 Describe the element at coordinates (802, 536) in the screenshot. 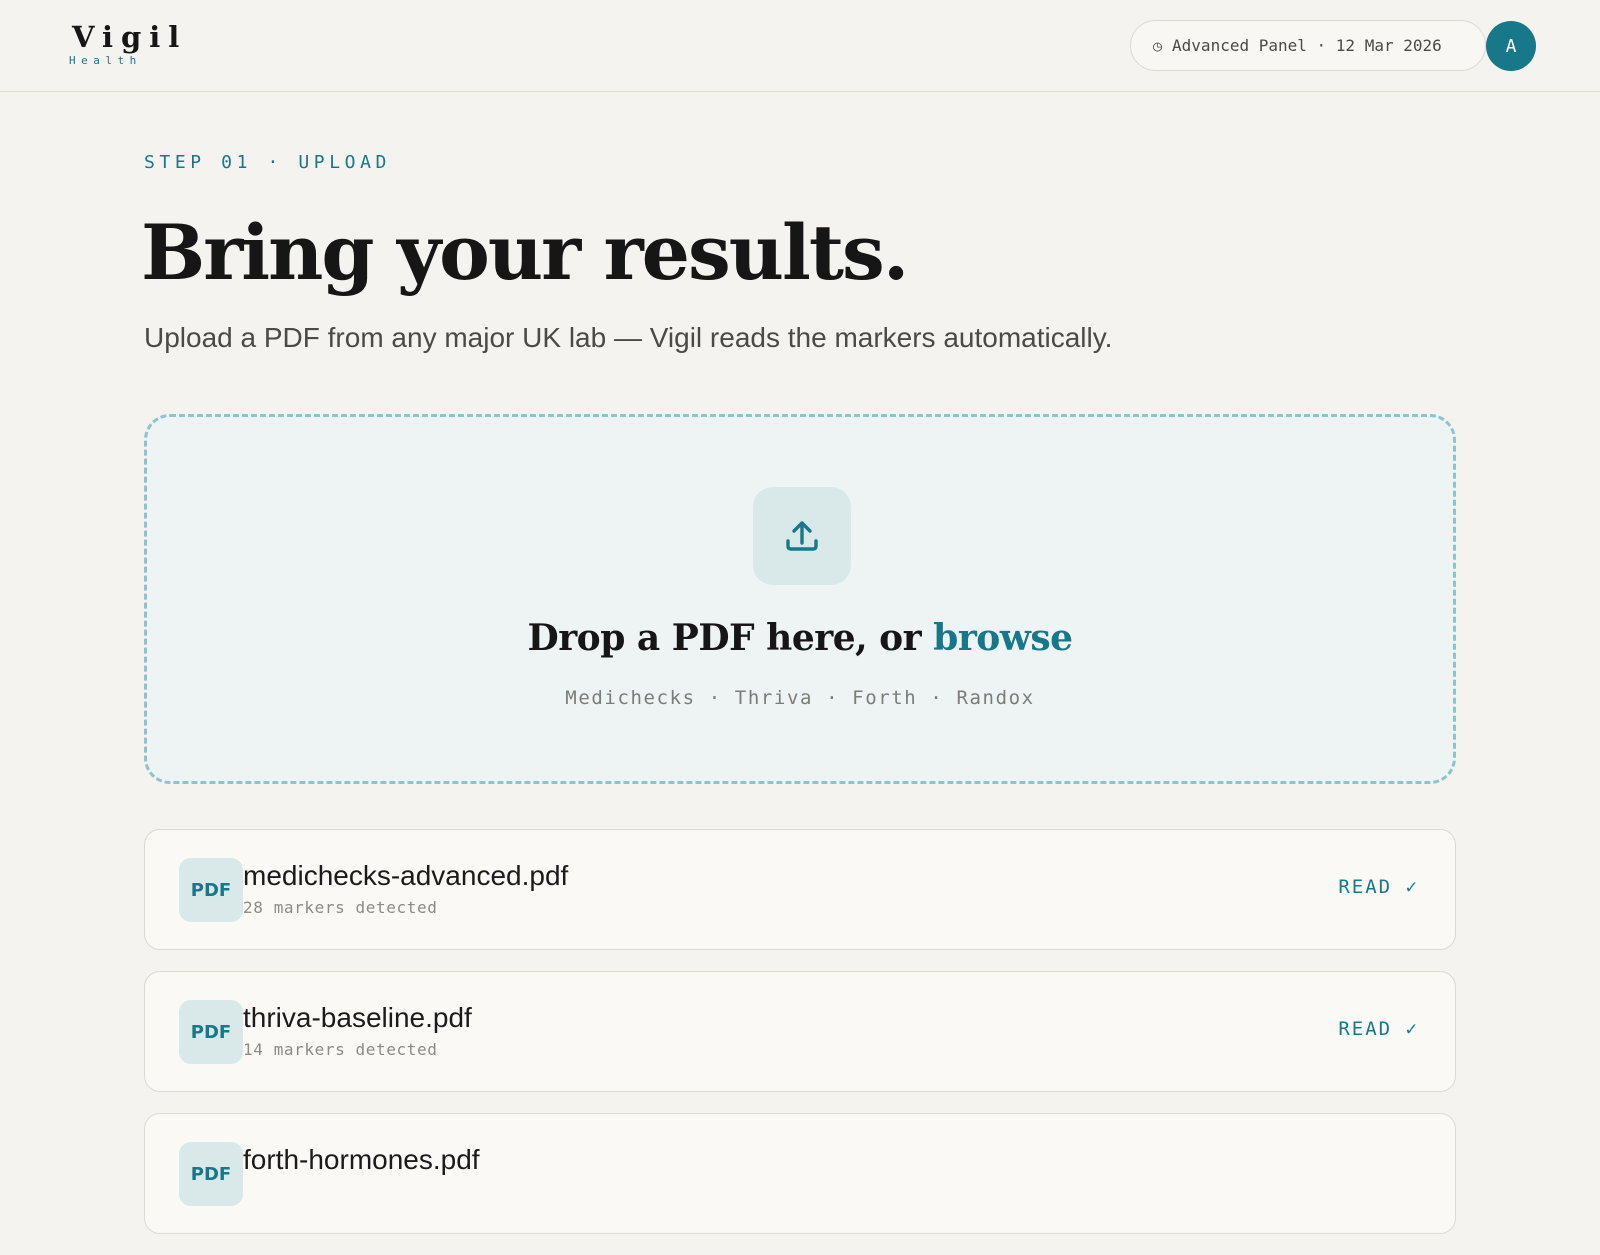

I see `upload-icon` at that location.